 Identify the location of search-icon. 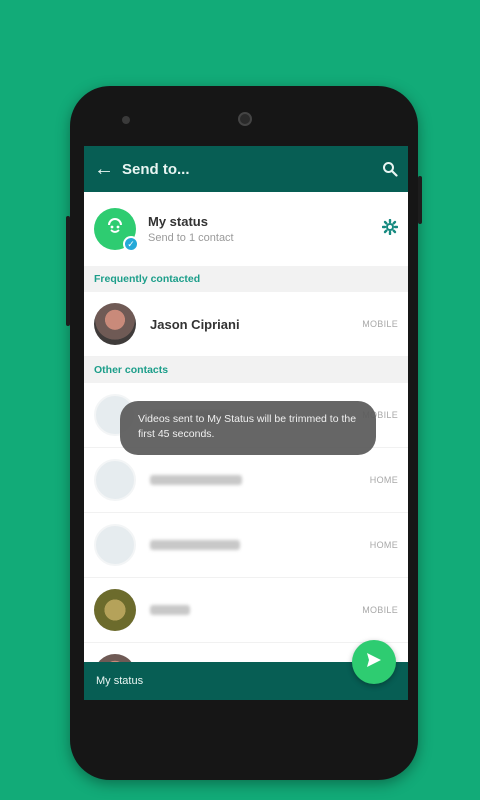
(390, 169).